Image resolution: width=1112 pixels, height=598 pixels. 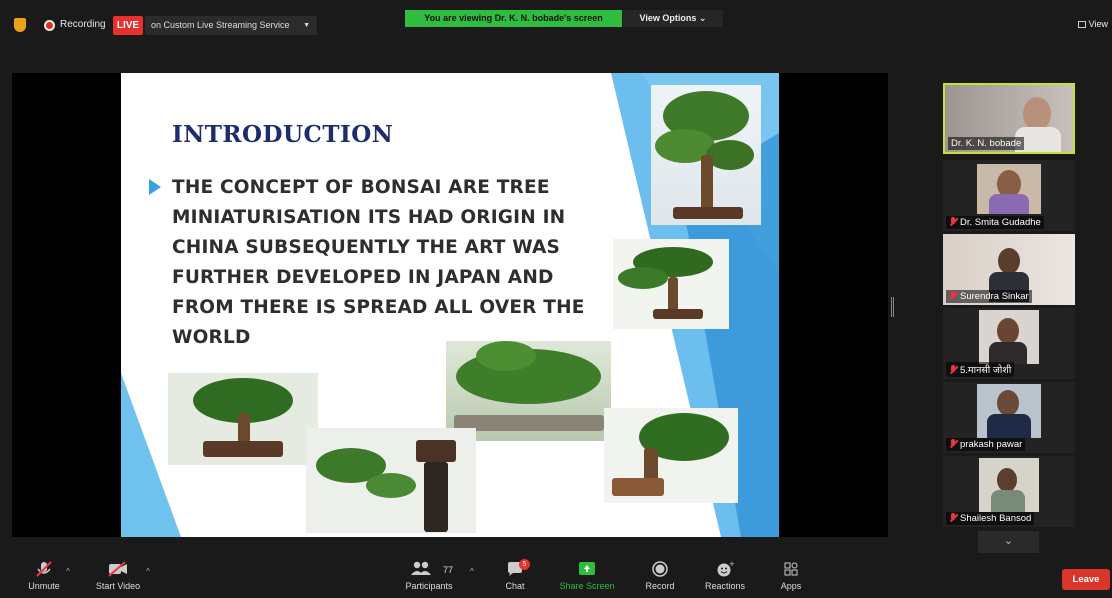 I want to click on participant-name-tag: Dr. Smita Gudadhe, so click(x=995, y=222).